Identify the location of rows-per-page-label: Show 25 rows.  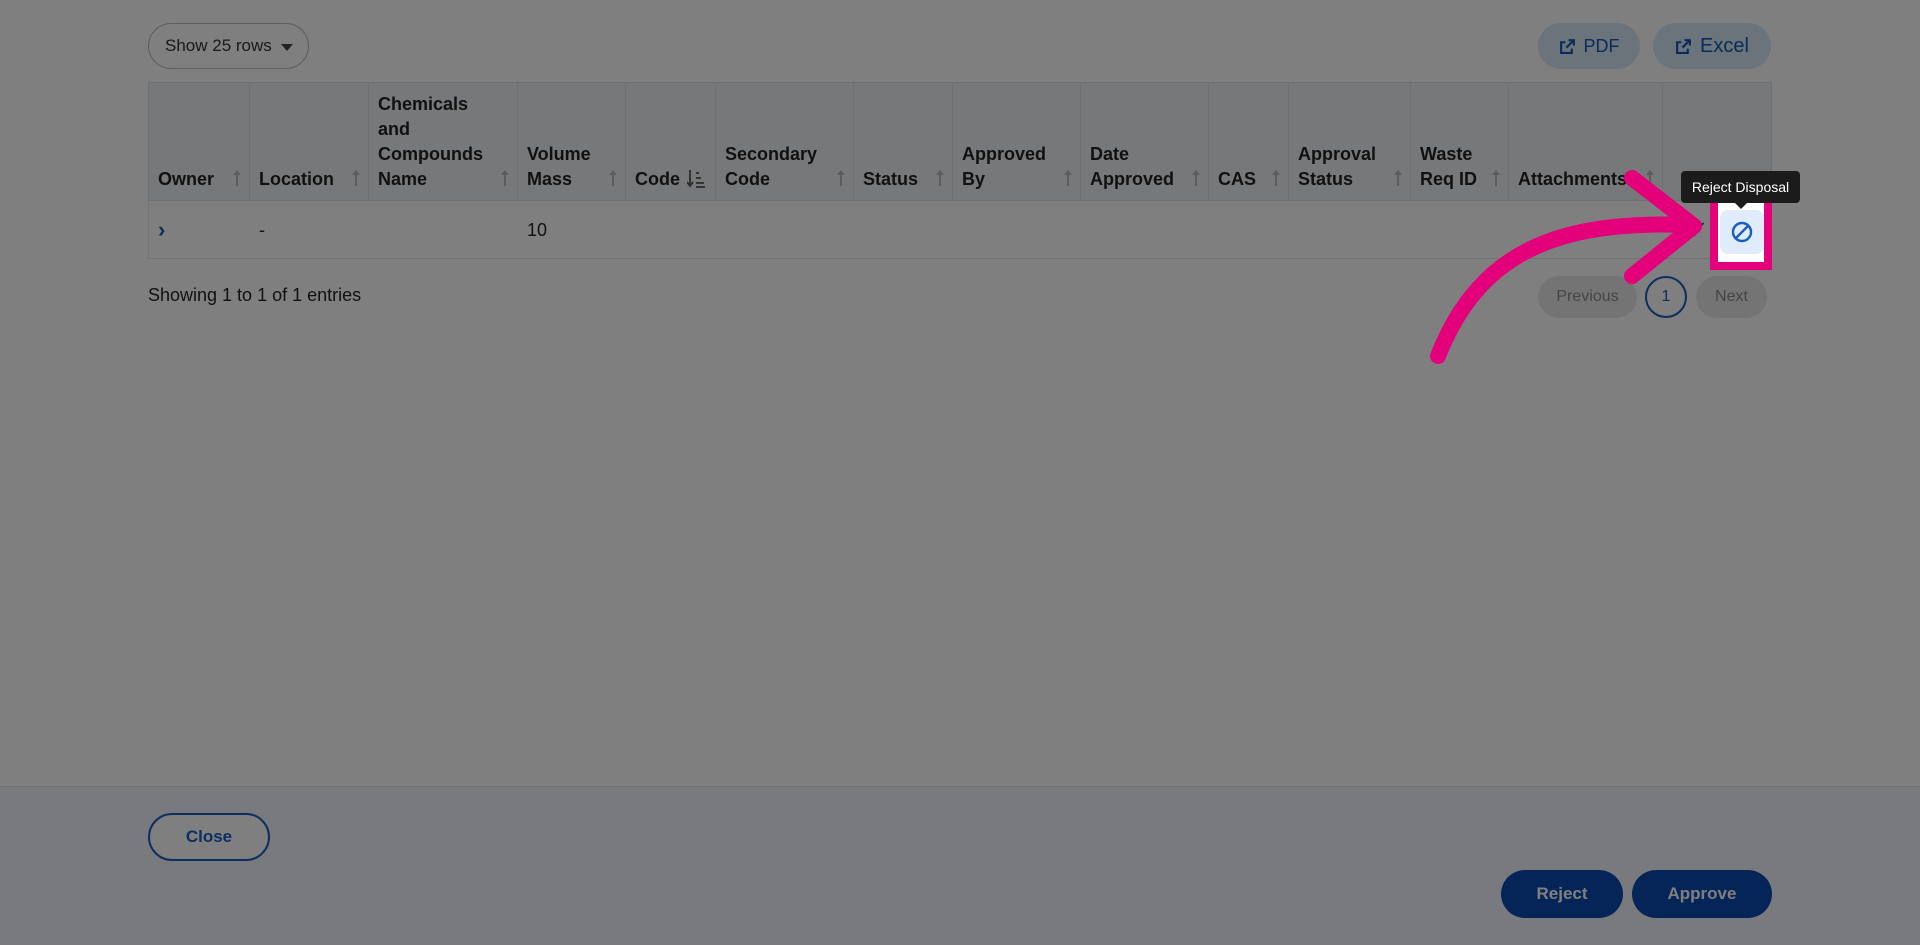
(218, 45).